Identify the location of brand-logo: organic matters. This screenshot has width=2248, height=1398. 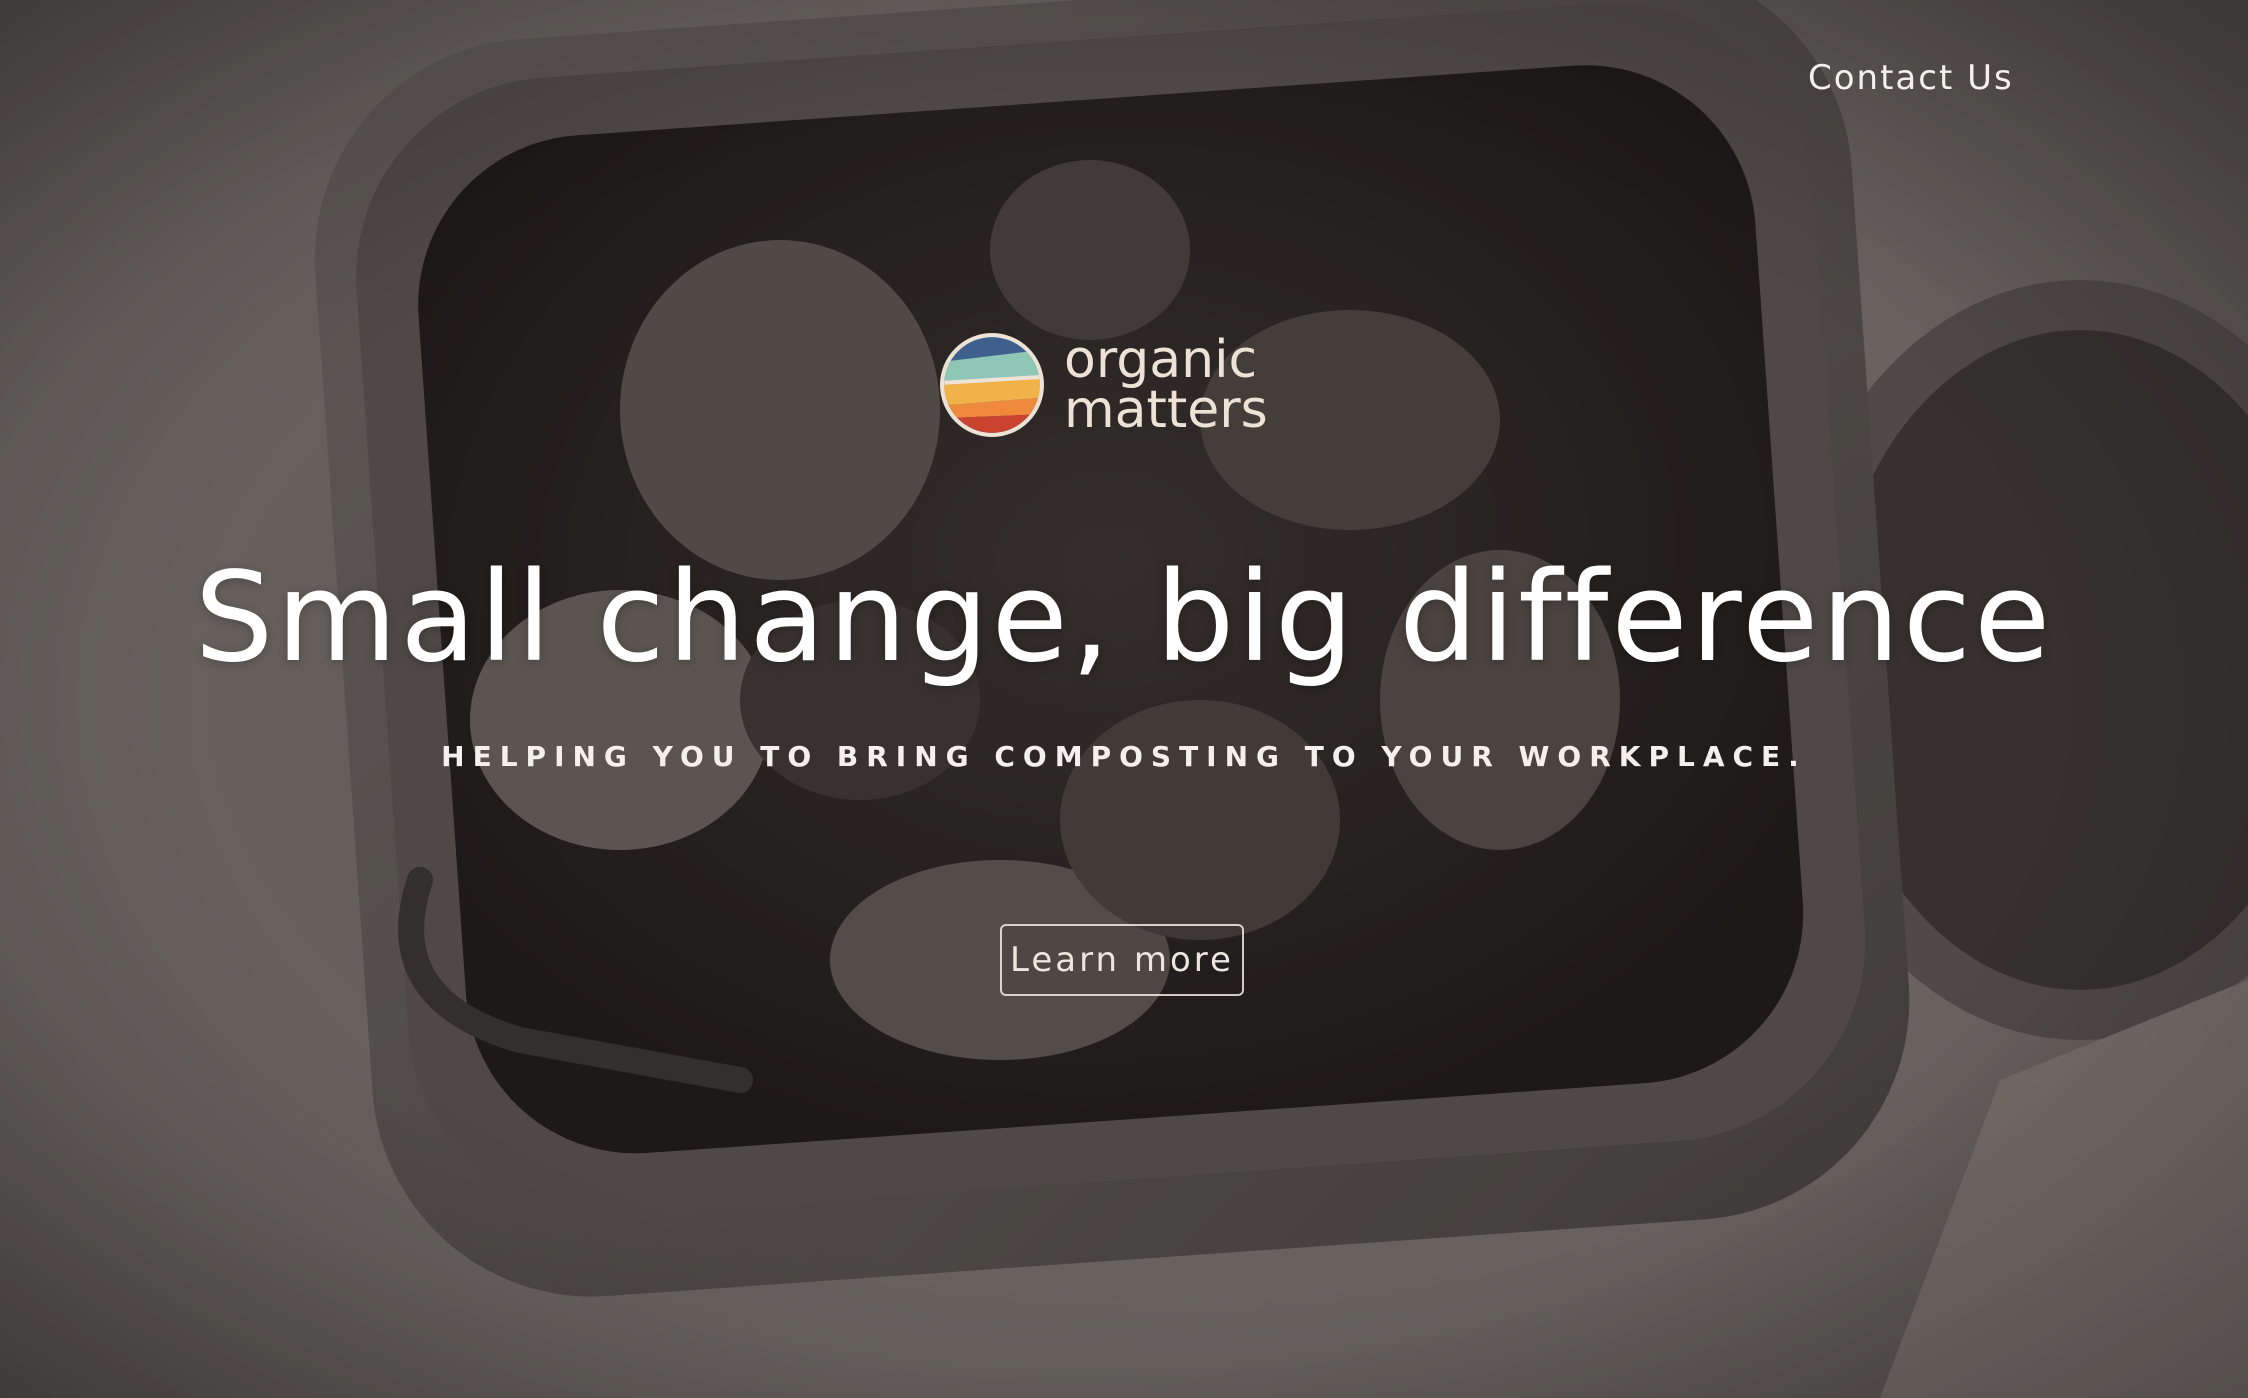
(1130, 385).